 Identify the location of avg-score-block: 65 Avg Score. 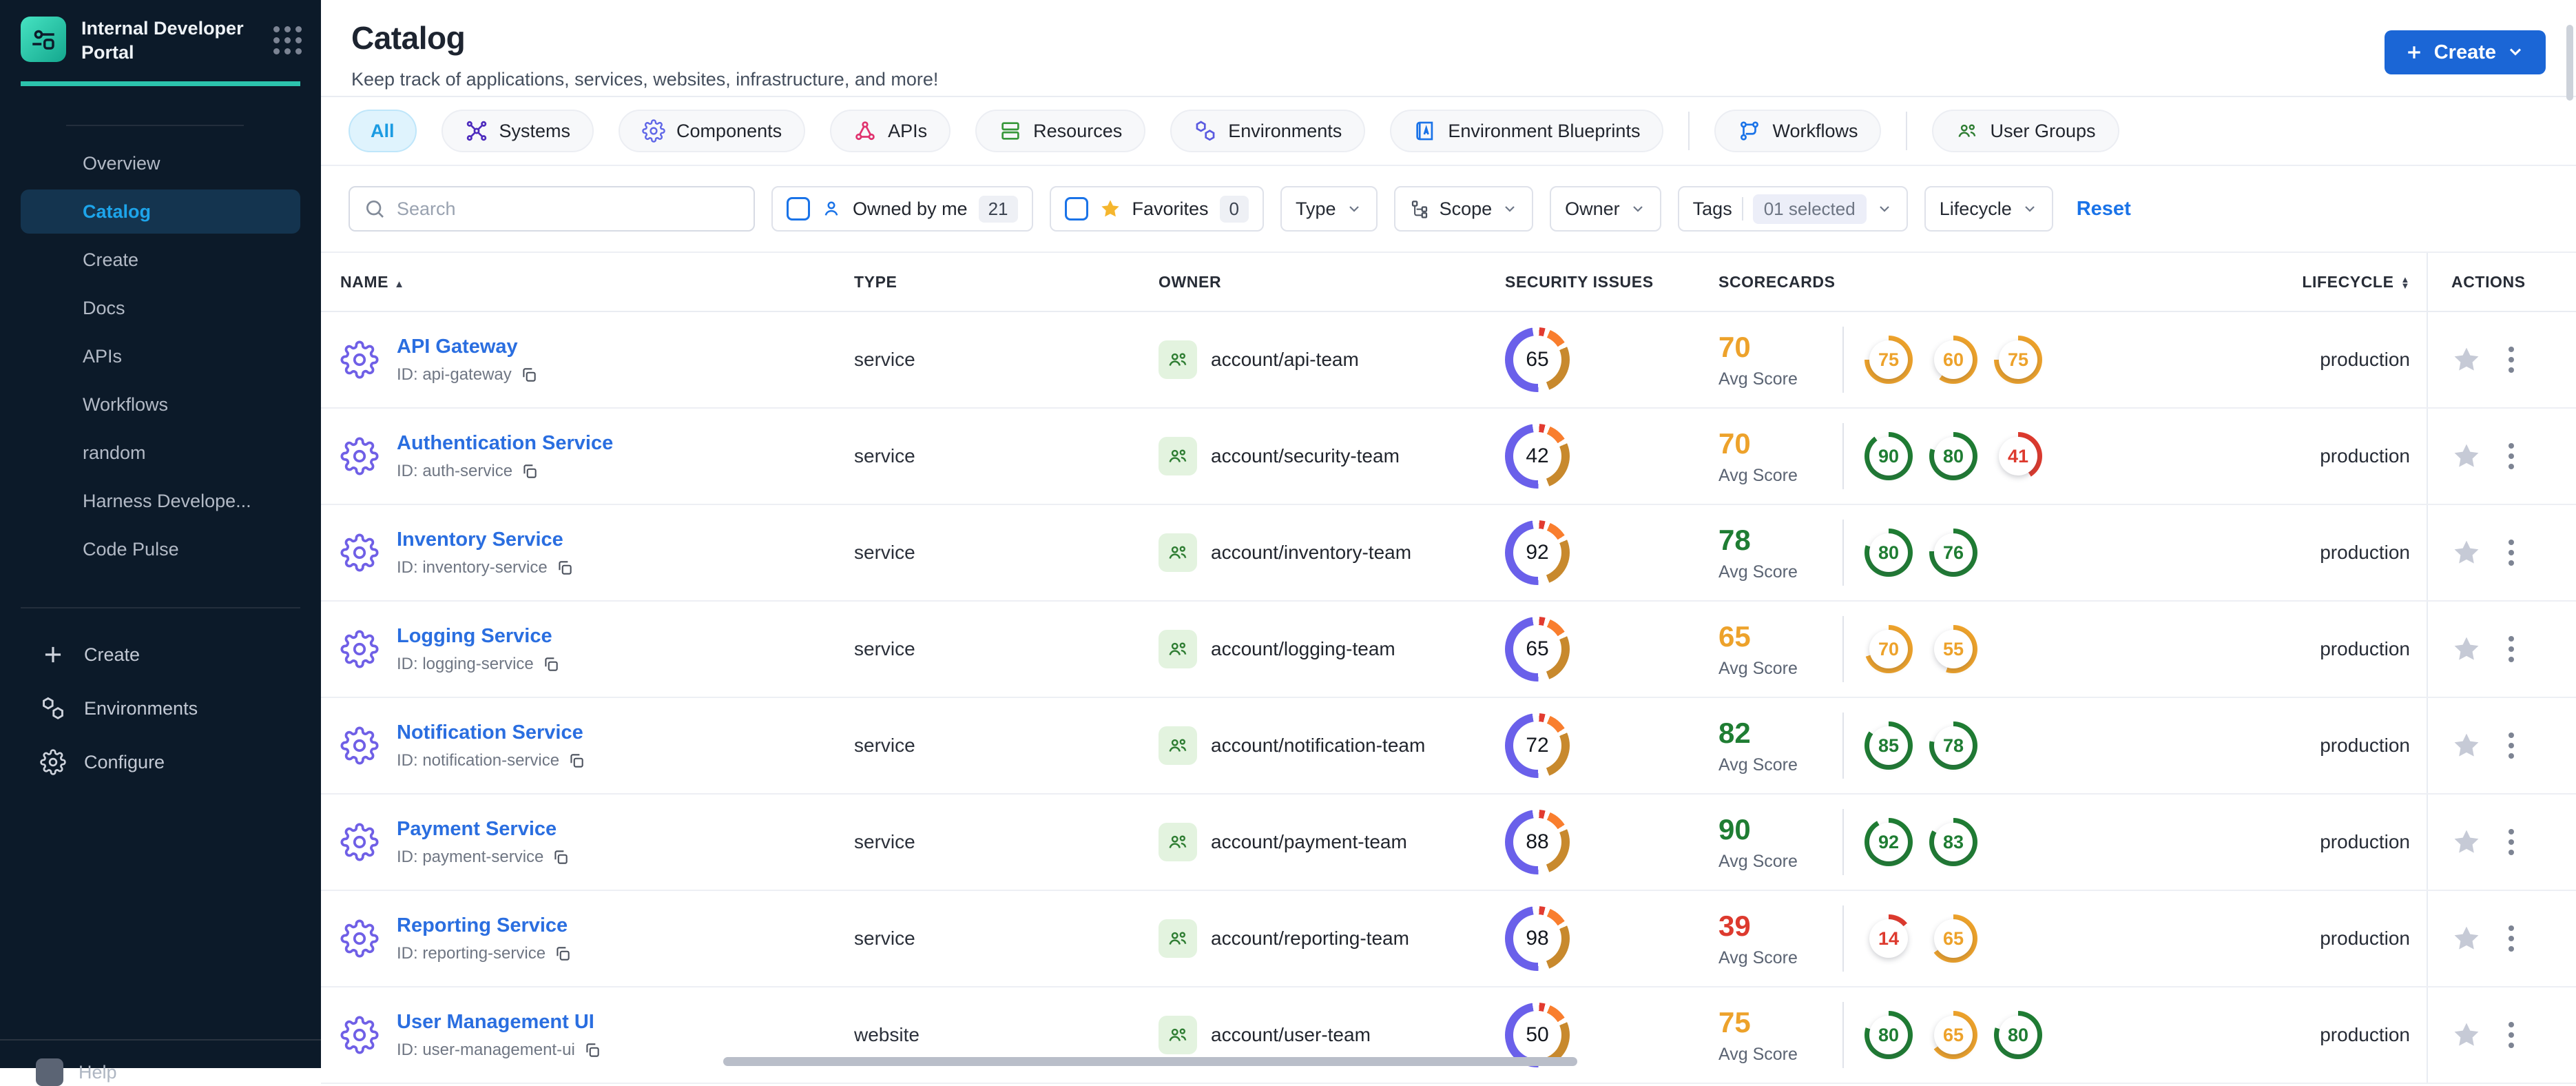
(1780, 650).